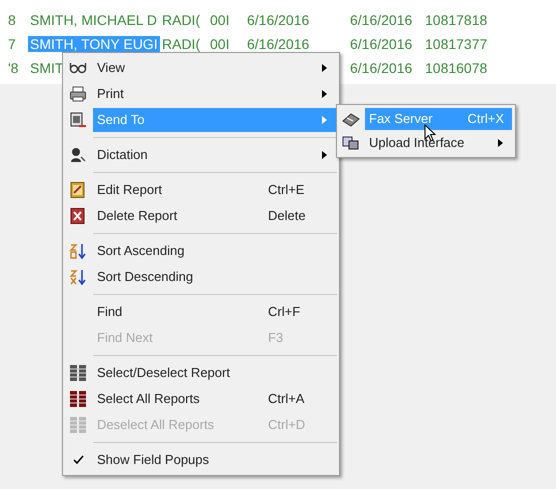 This screenshot has width=556, height=489. Describe the element at coordinates (78, 251) in the screenshot. I see `sort-ascending-icon` at that location.